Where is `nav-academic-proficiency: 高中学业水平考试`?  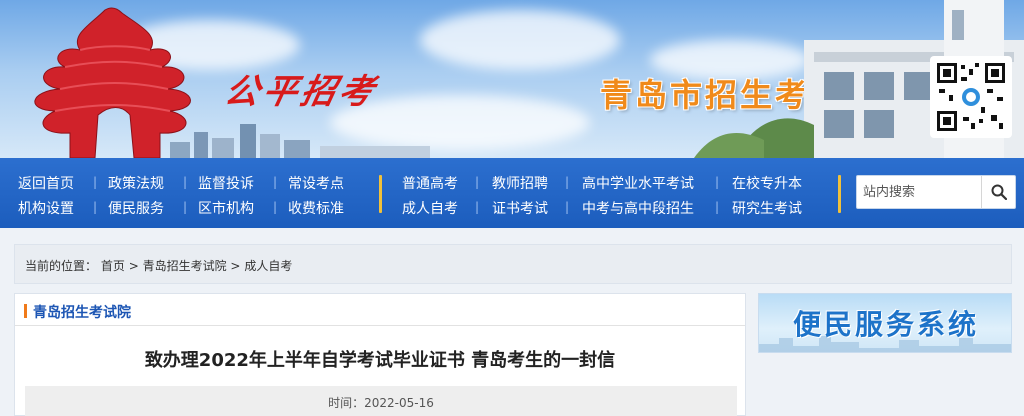
nav-academic-proficiency: 高中学业水平考试 is located at coordinates (638, 183).